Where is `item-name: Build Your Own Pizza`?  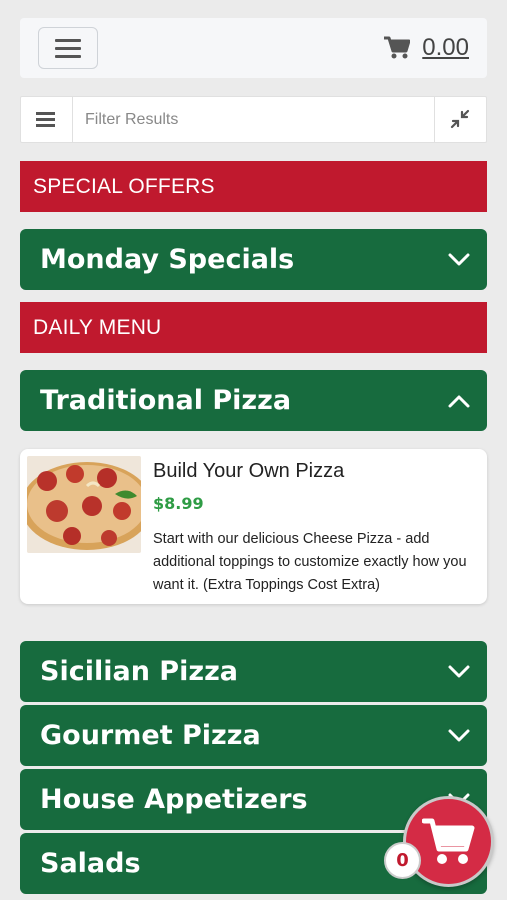
item-name: Build Your Own Pizza is located at coordinates (249, 471).